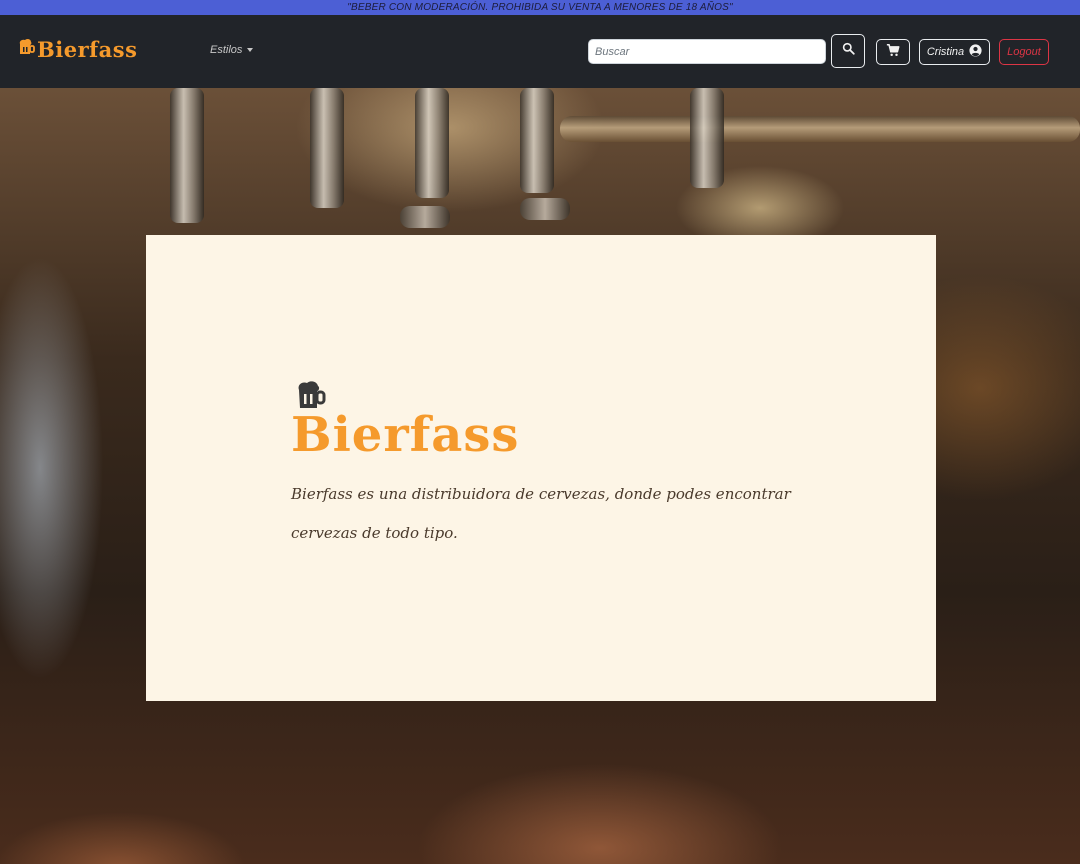 Image resolution: width=1080 pixels, height=864 pixels. I want to click on logout-label: Logout, so click(1024, 52).